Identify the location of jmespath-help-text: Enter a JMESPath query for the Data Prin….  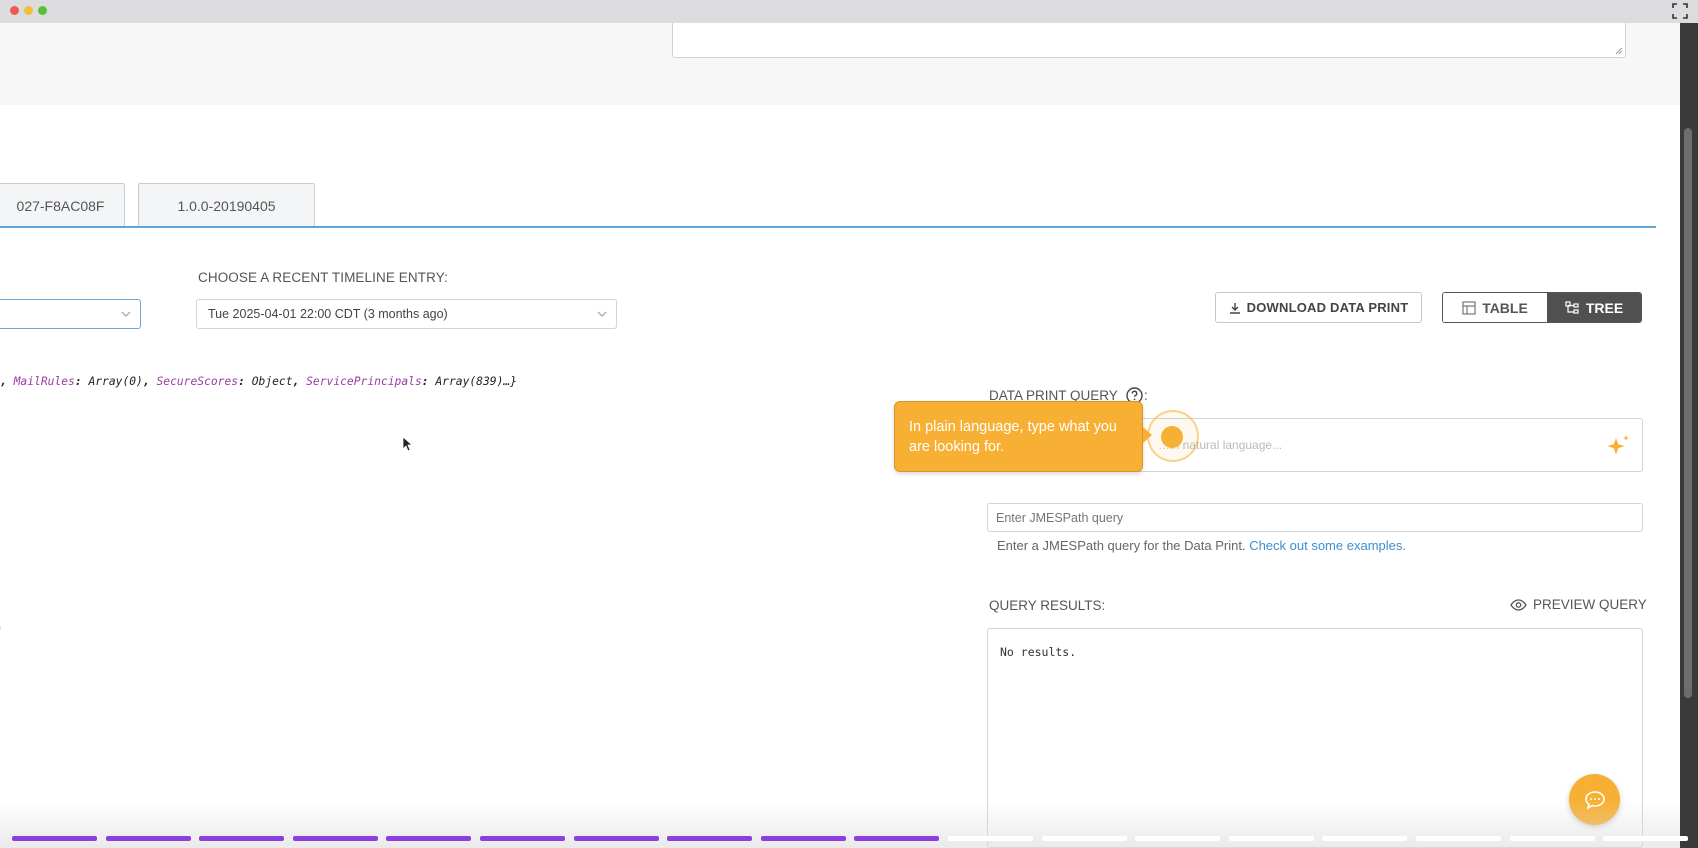
(1123, 545).